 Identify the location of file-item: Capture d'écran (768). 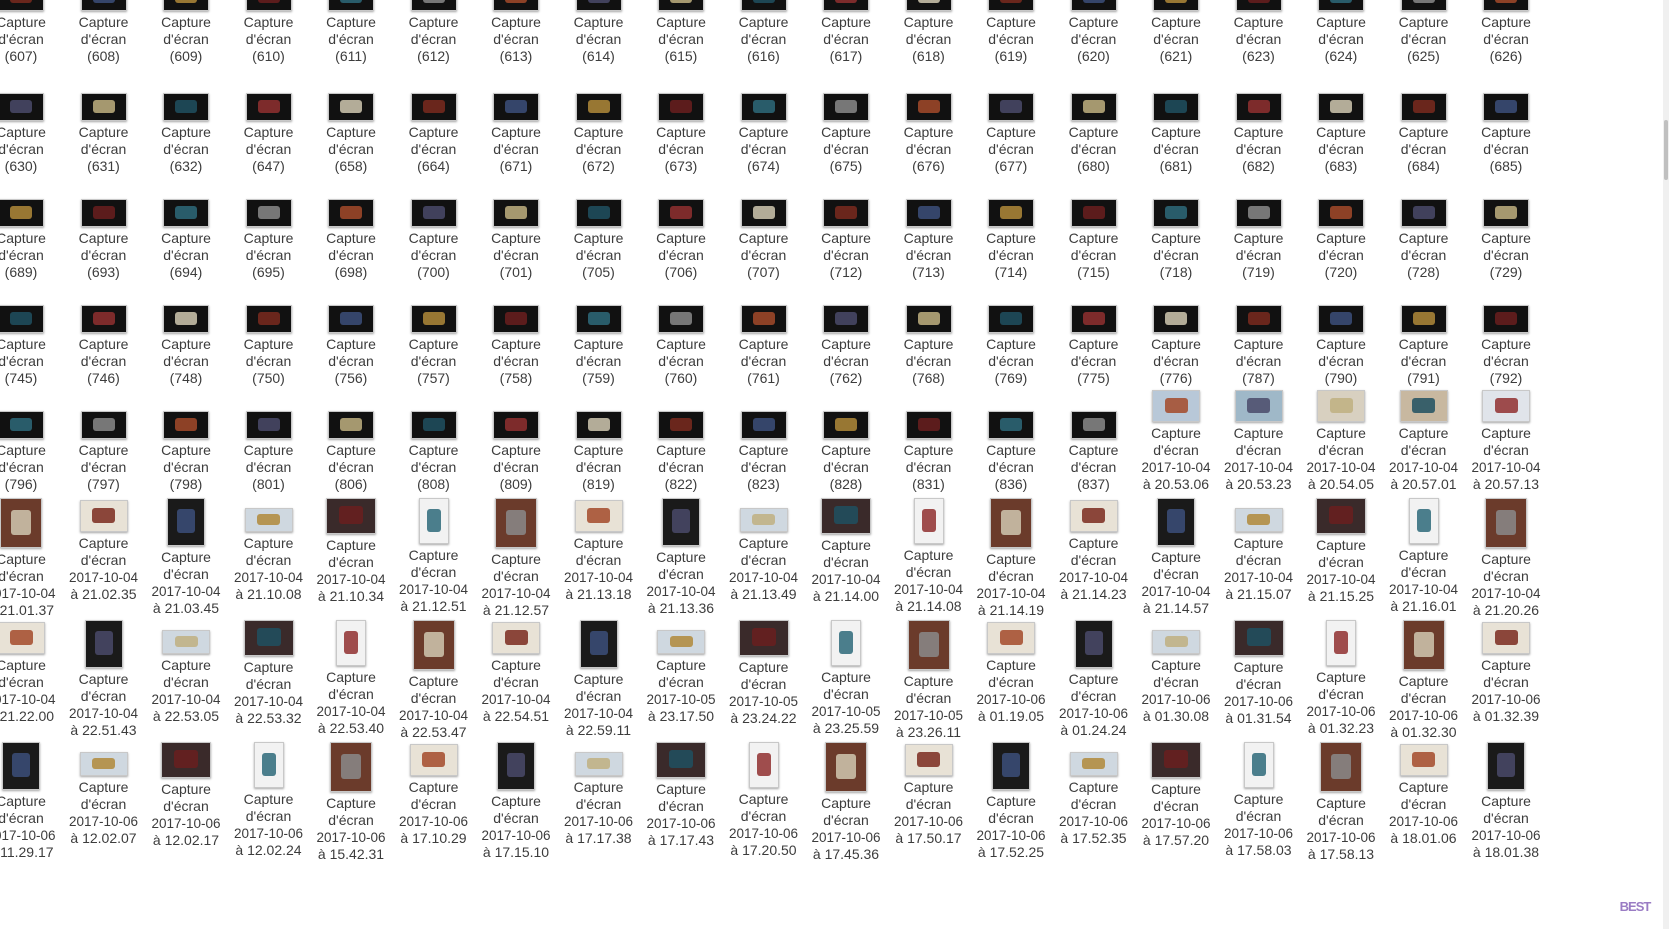
(929, 334).